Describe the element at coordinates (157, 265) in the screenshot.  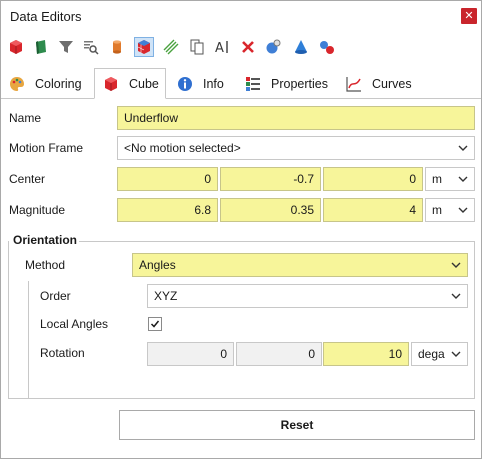
I see `method-value: Angles` at that location.